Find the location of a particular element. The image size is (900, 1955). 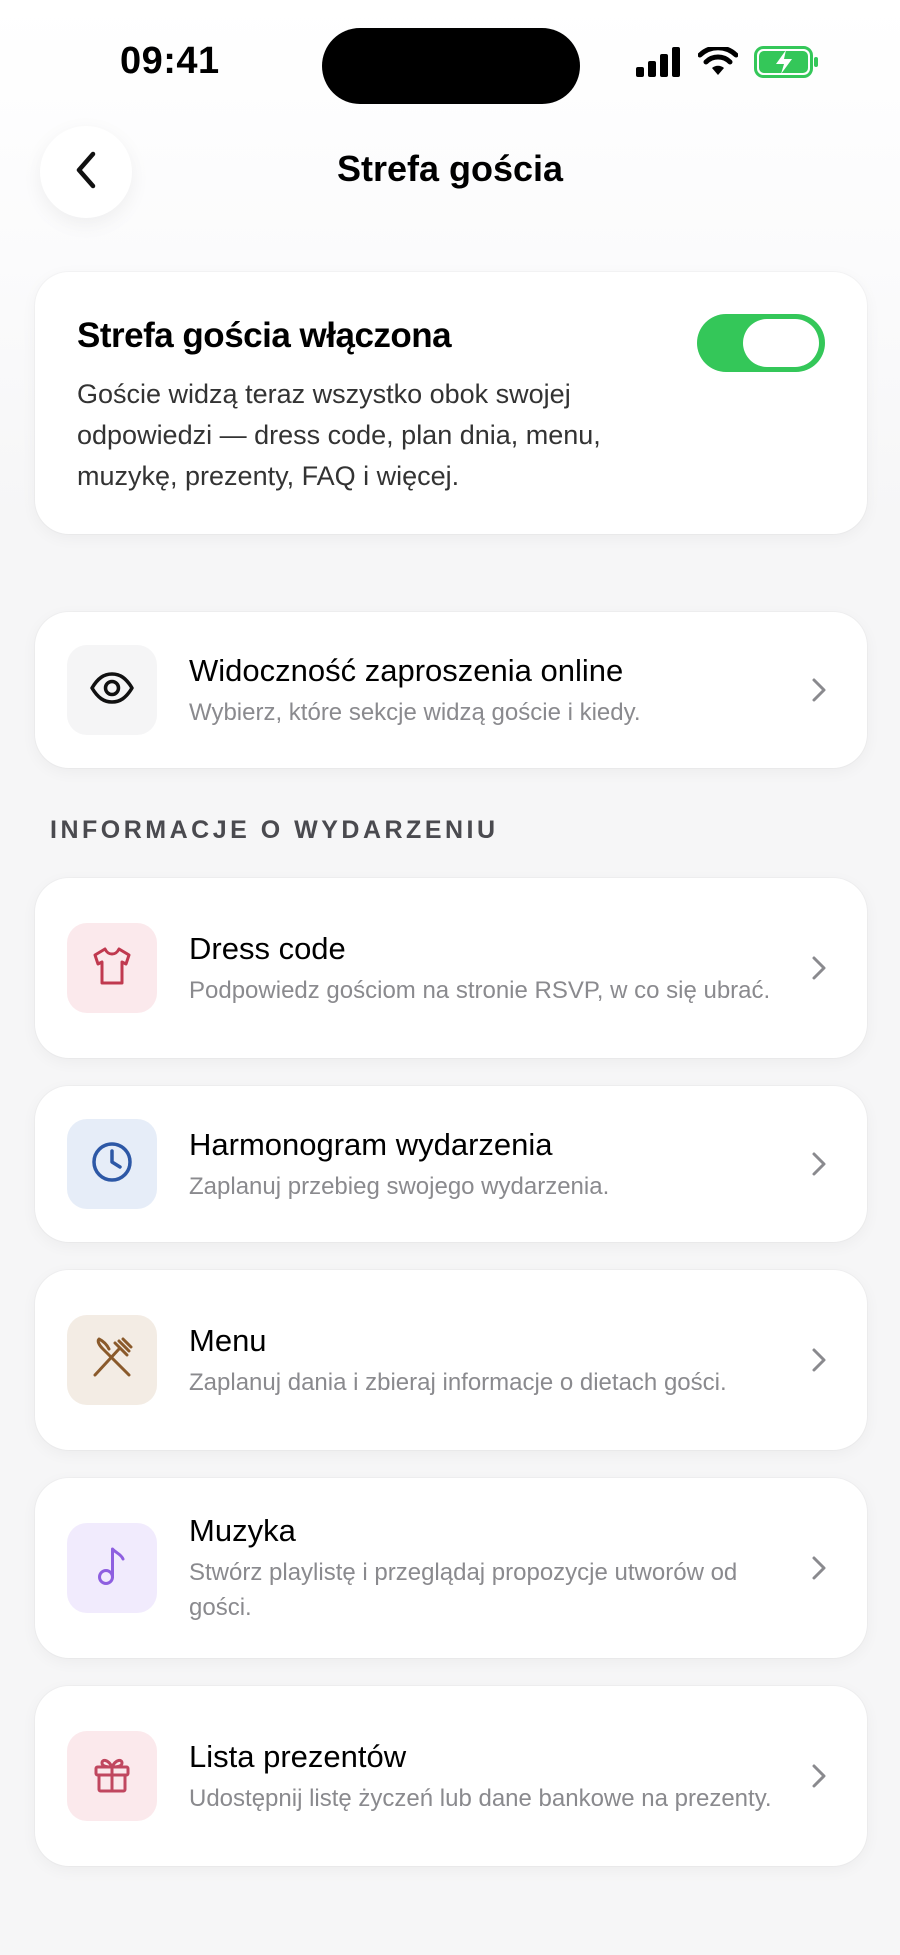

utensils-icon is located at coordinates (112, 1360).